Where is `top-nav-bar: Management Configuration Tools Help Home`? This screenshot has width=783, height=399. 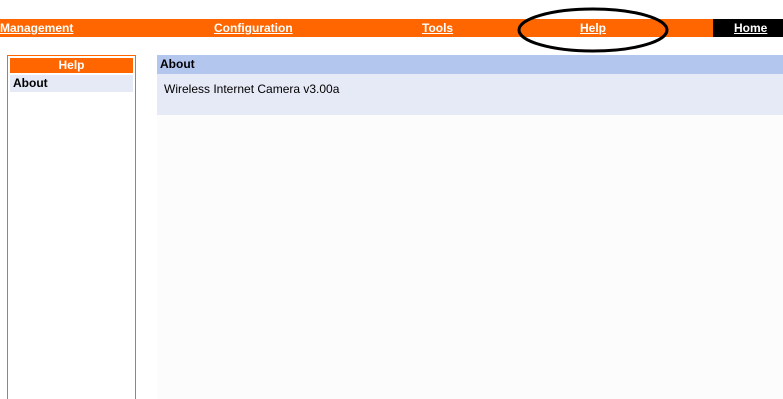
top-nav-bar: Management Configuration Tools Help Home is located at coordinates (391, 28).